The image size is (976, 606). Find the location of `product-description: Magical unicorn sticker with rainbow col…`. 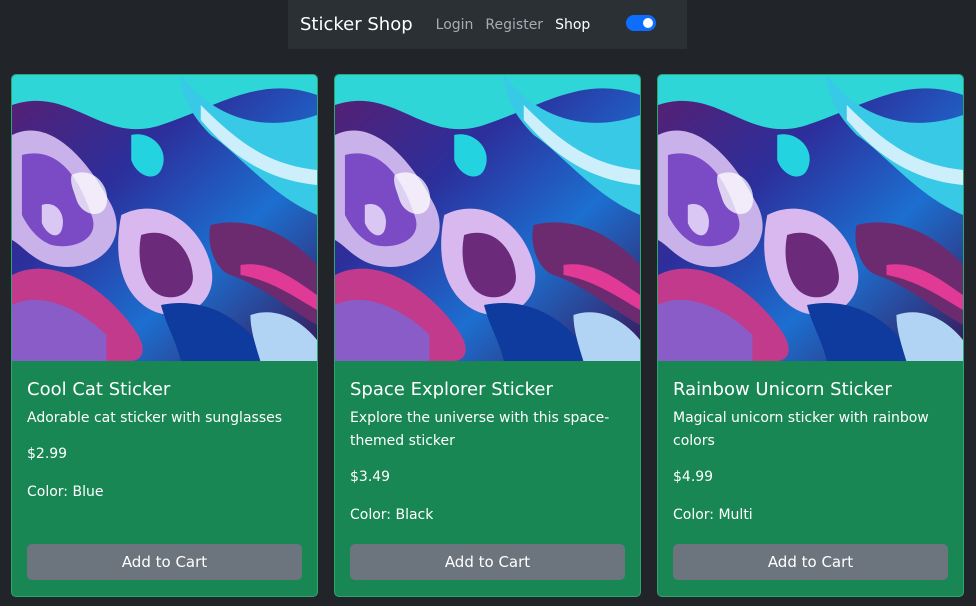

product-description: Magical unicorn sticker with rainbow col… is located at coordinates (801, 429).